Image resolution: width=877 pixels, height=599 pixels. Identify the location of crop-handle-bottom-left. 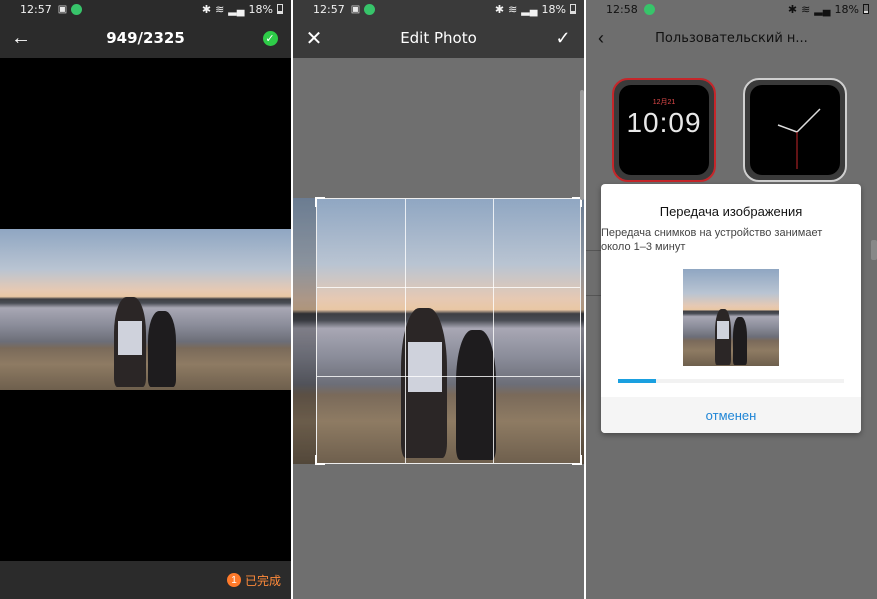
(320, 460).